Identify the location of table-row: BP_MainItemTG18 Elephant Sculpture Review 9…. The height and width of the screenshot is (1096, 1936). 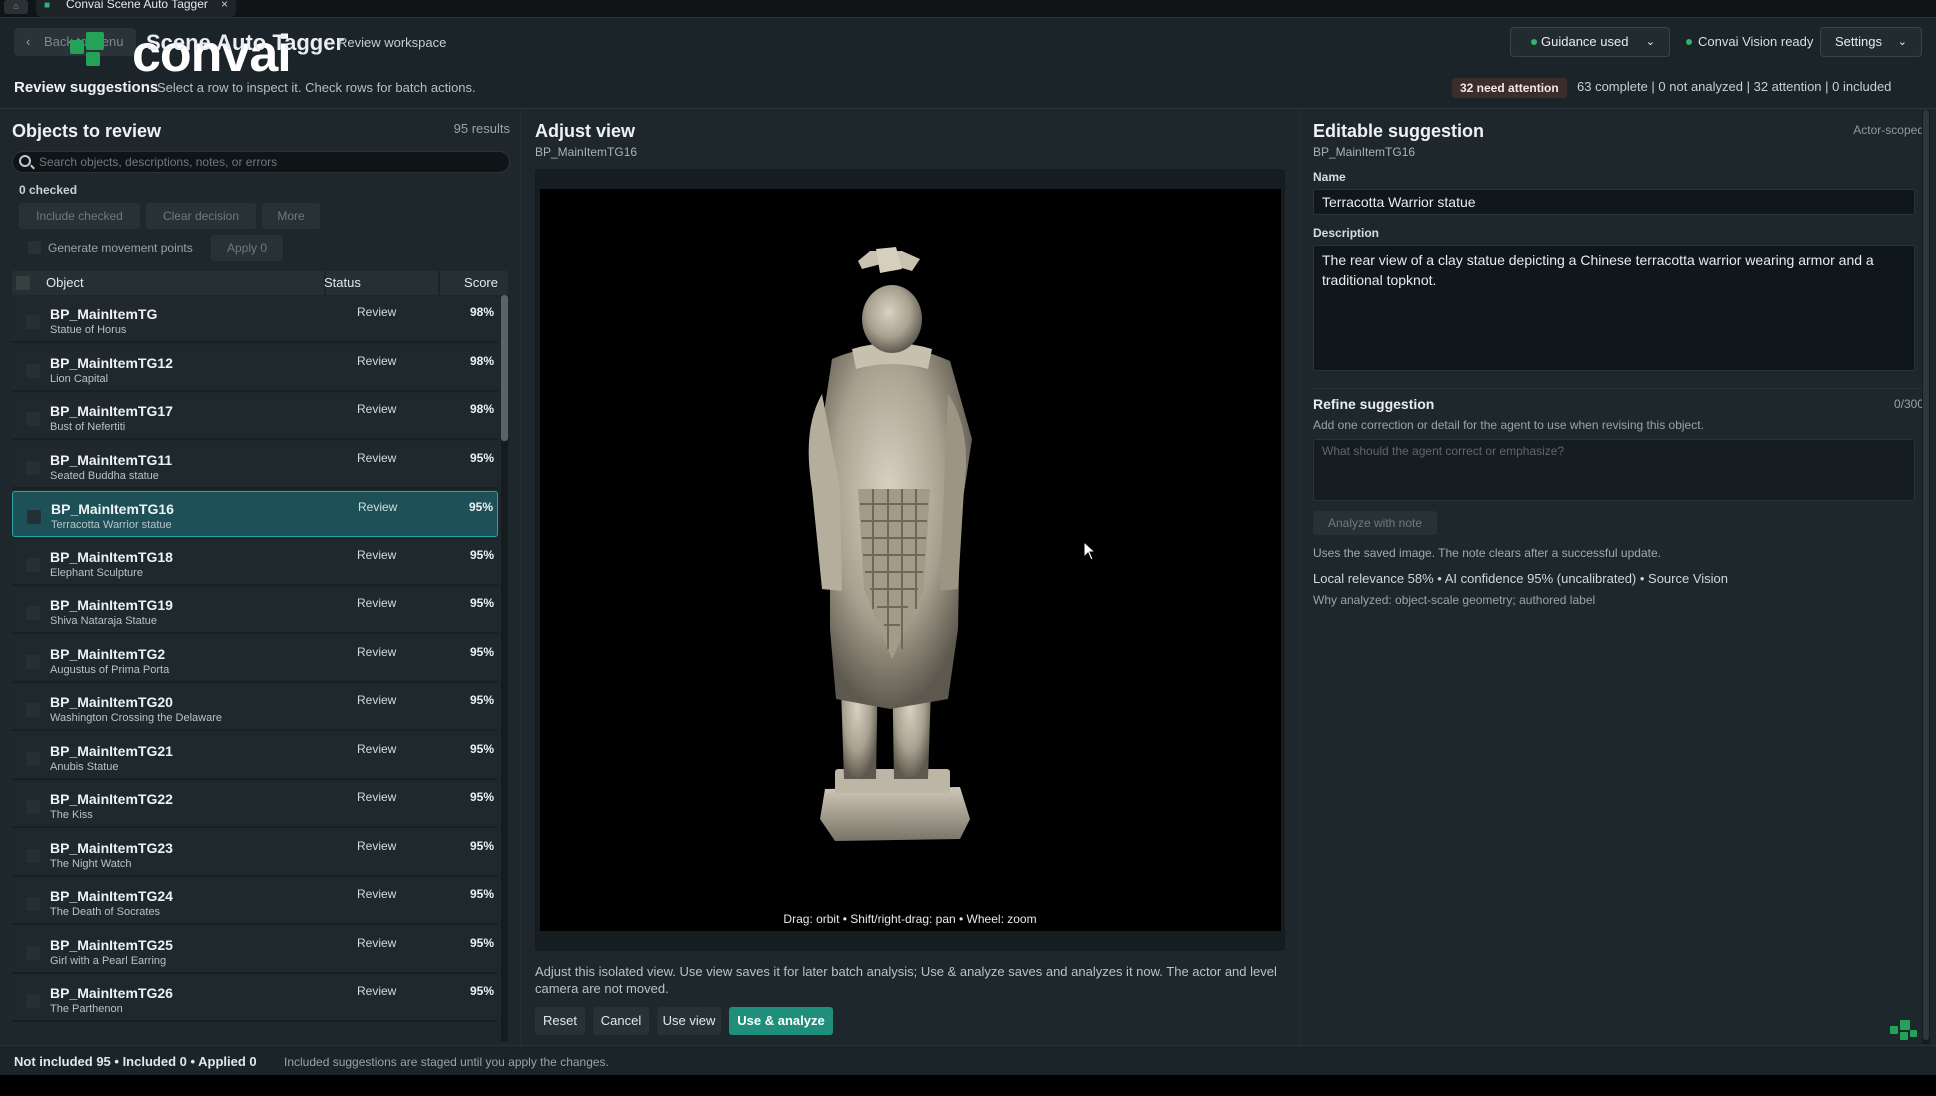
(255, 562).